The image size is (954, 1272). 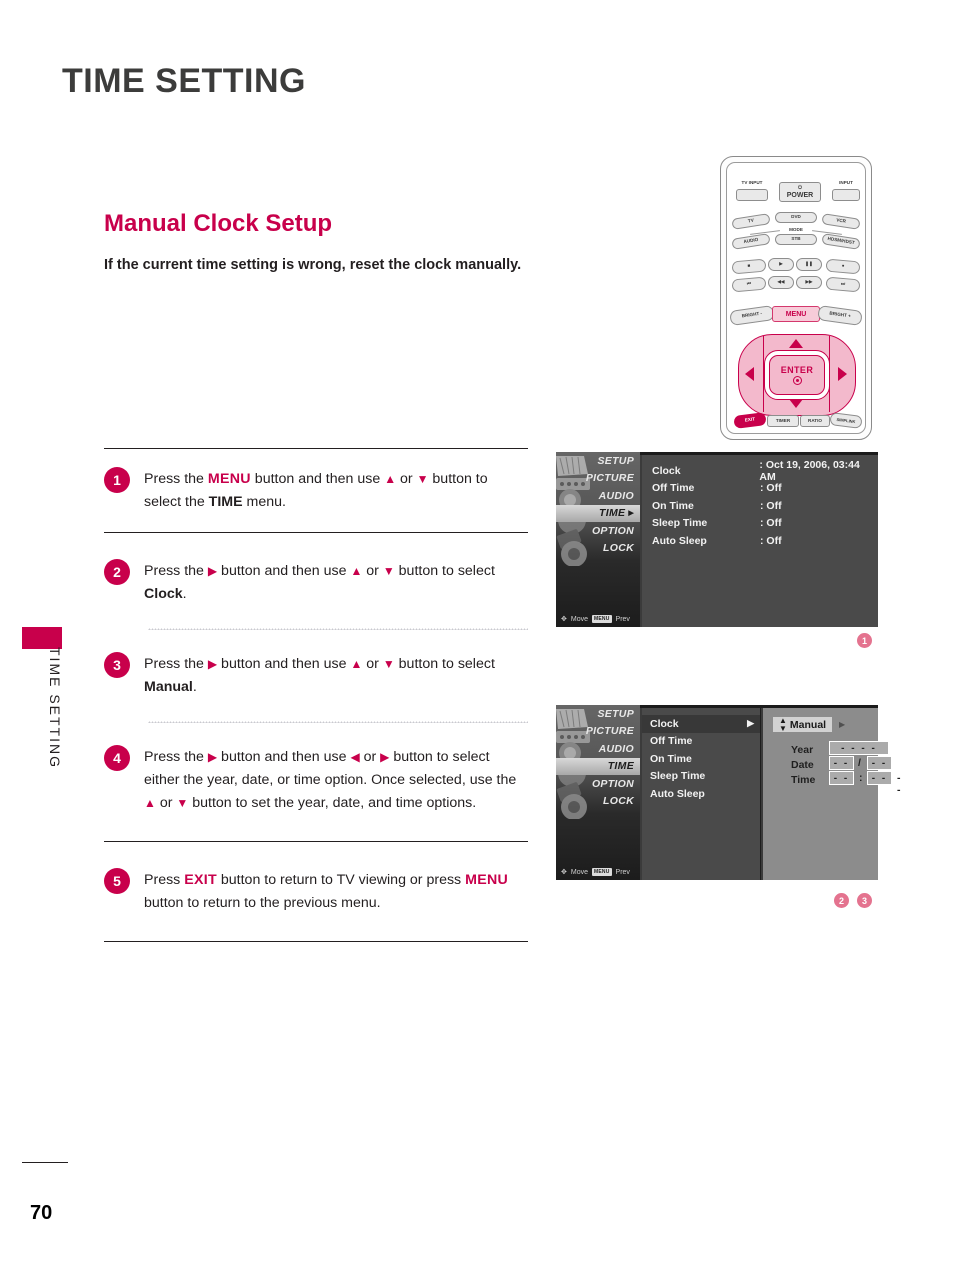 What do you see at coordinates (781, 282) in the screenshot?
I see `remote-rewind-button: ◀◀` at bounding box center [781, 282].